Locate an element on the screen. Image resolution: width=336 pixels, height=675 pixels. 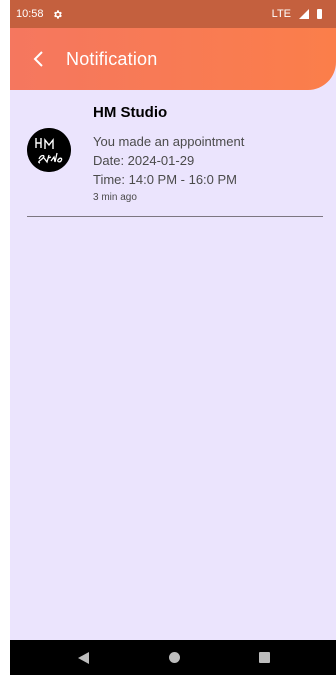
notification-date: Date: 2024-01-29 is located at coordinates (144, 160).